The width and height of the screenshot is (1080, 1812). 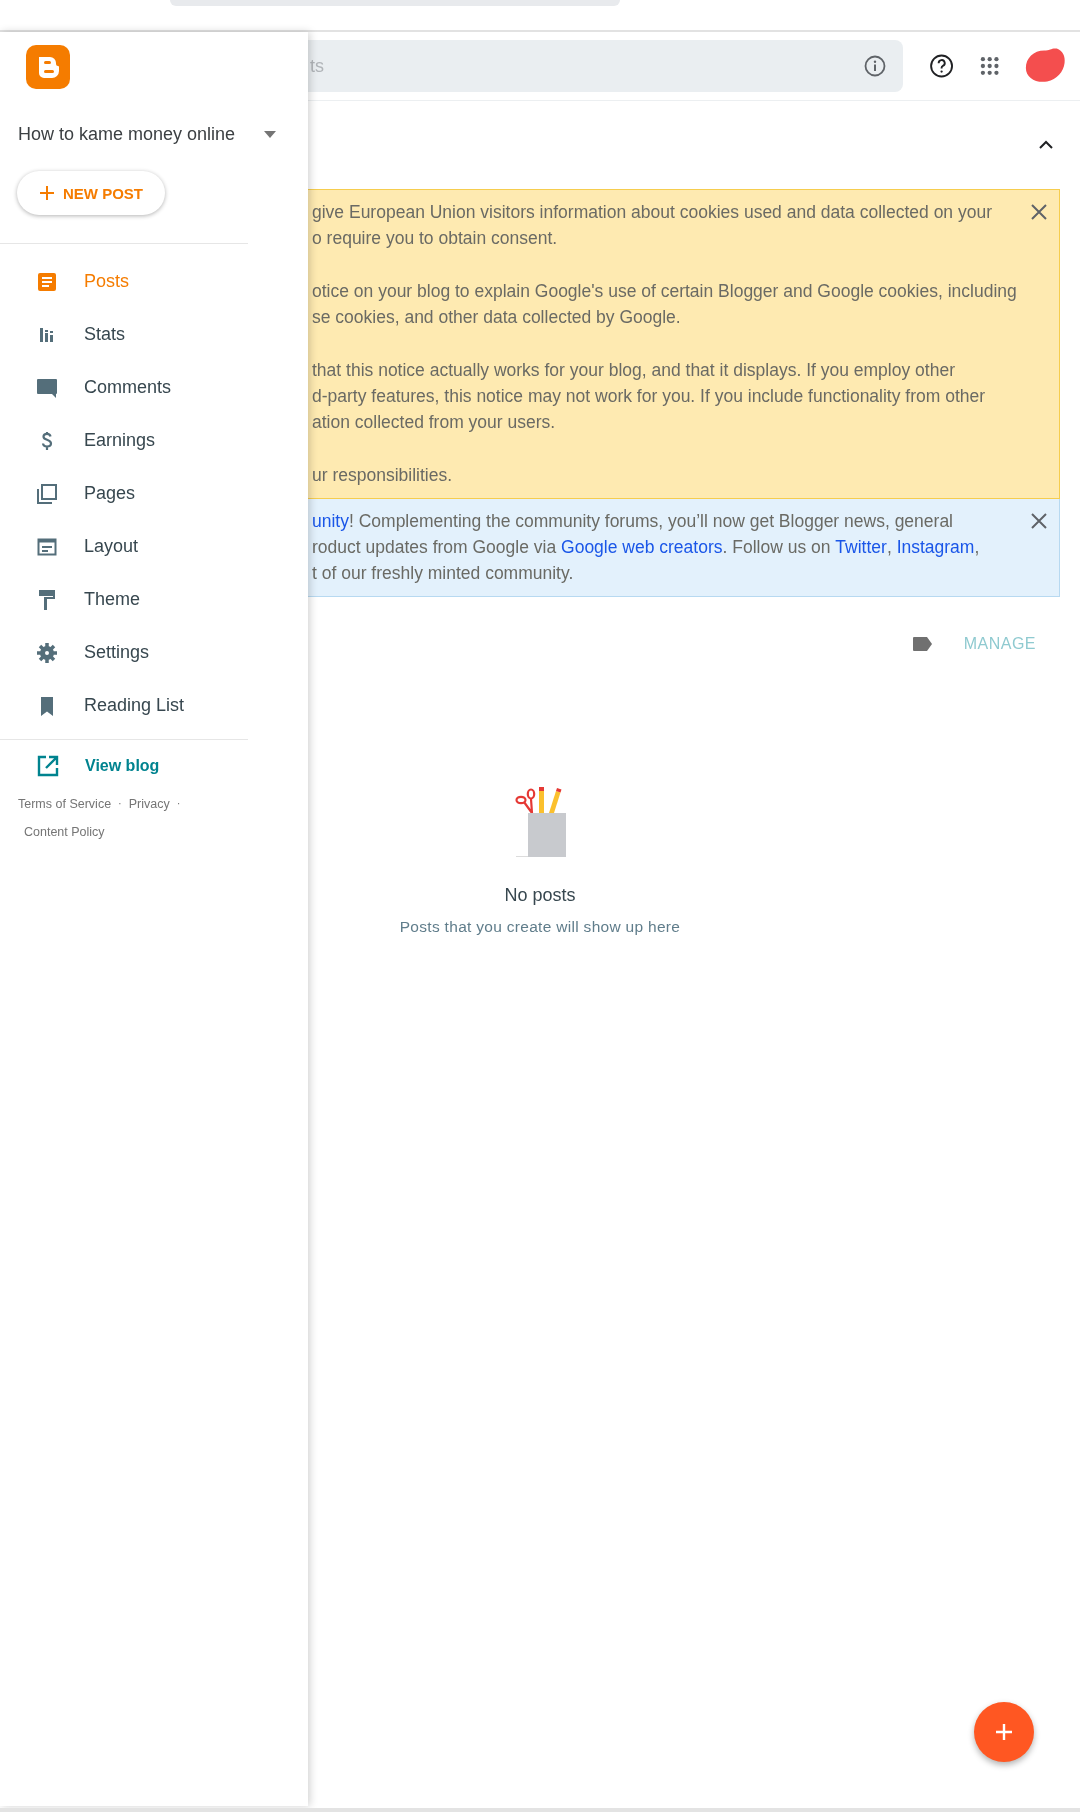 I want to click on nav-item: Pages, so click(x=124, y=493).